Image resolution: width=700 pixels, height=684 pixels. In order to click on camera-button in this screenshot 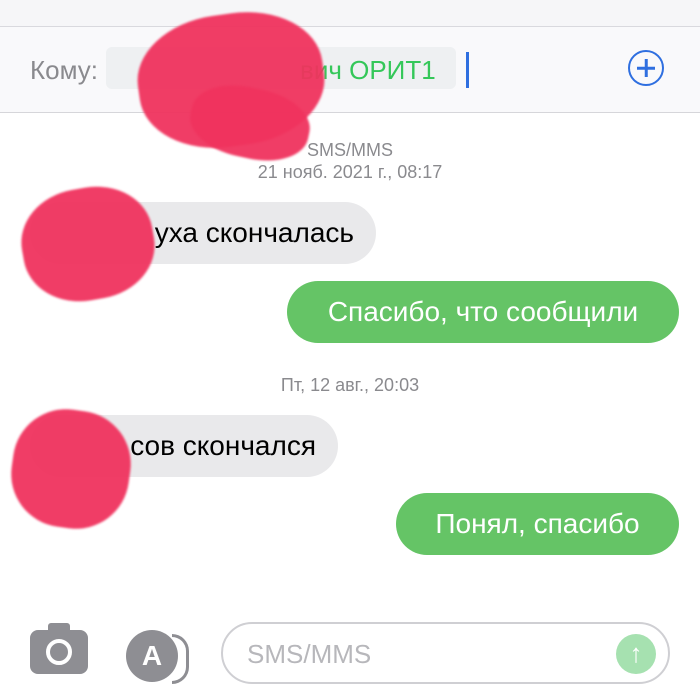, I will do `click(59, 648)`.